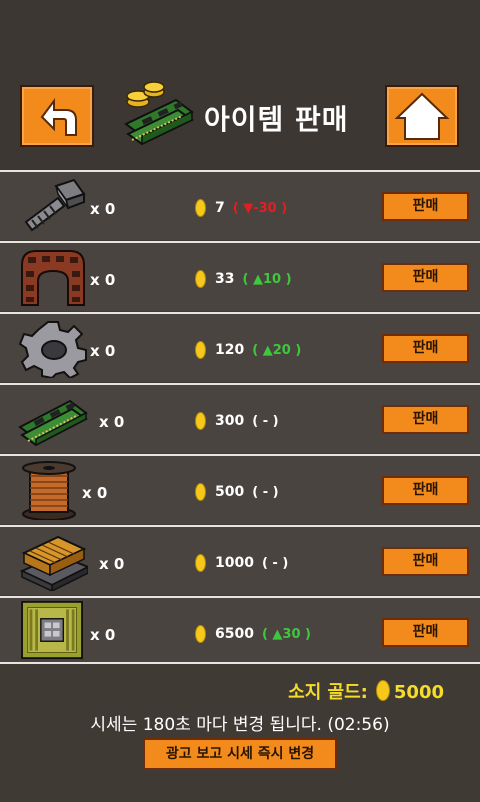 The width and height of the screenshot is (480, 802). I want to click on circuit-board-icon, so click(53, 423).